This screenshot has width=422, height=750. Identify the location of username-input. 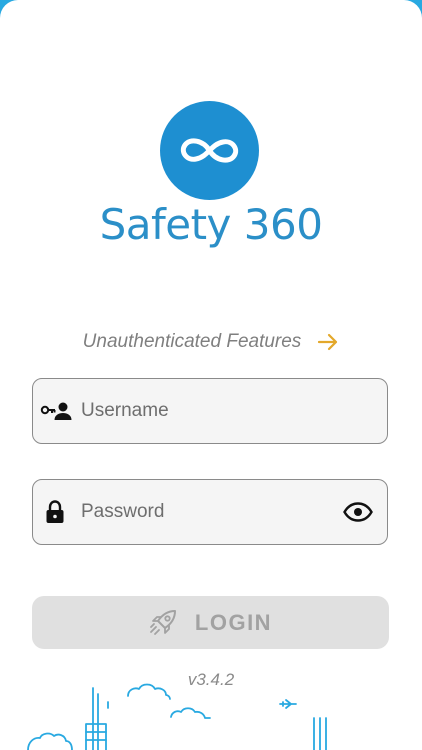
(206, 411).